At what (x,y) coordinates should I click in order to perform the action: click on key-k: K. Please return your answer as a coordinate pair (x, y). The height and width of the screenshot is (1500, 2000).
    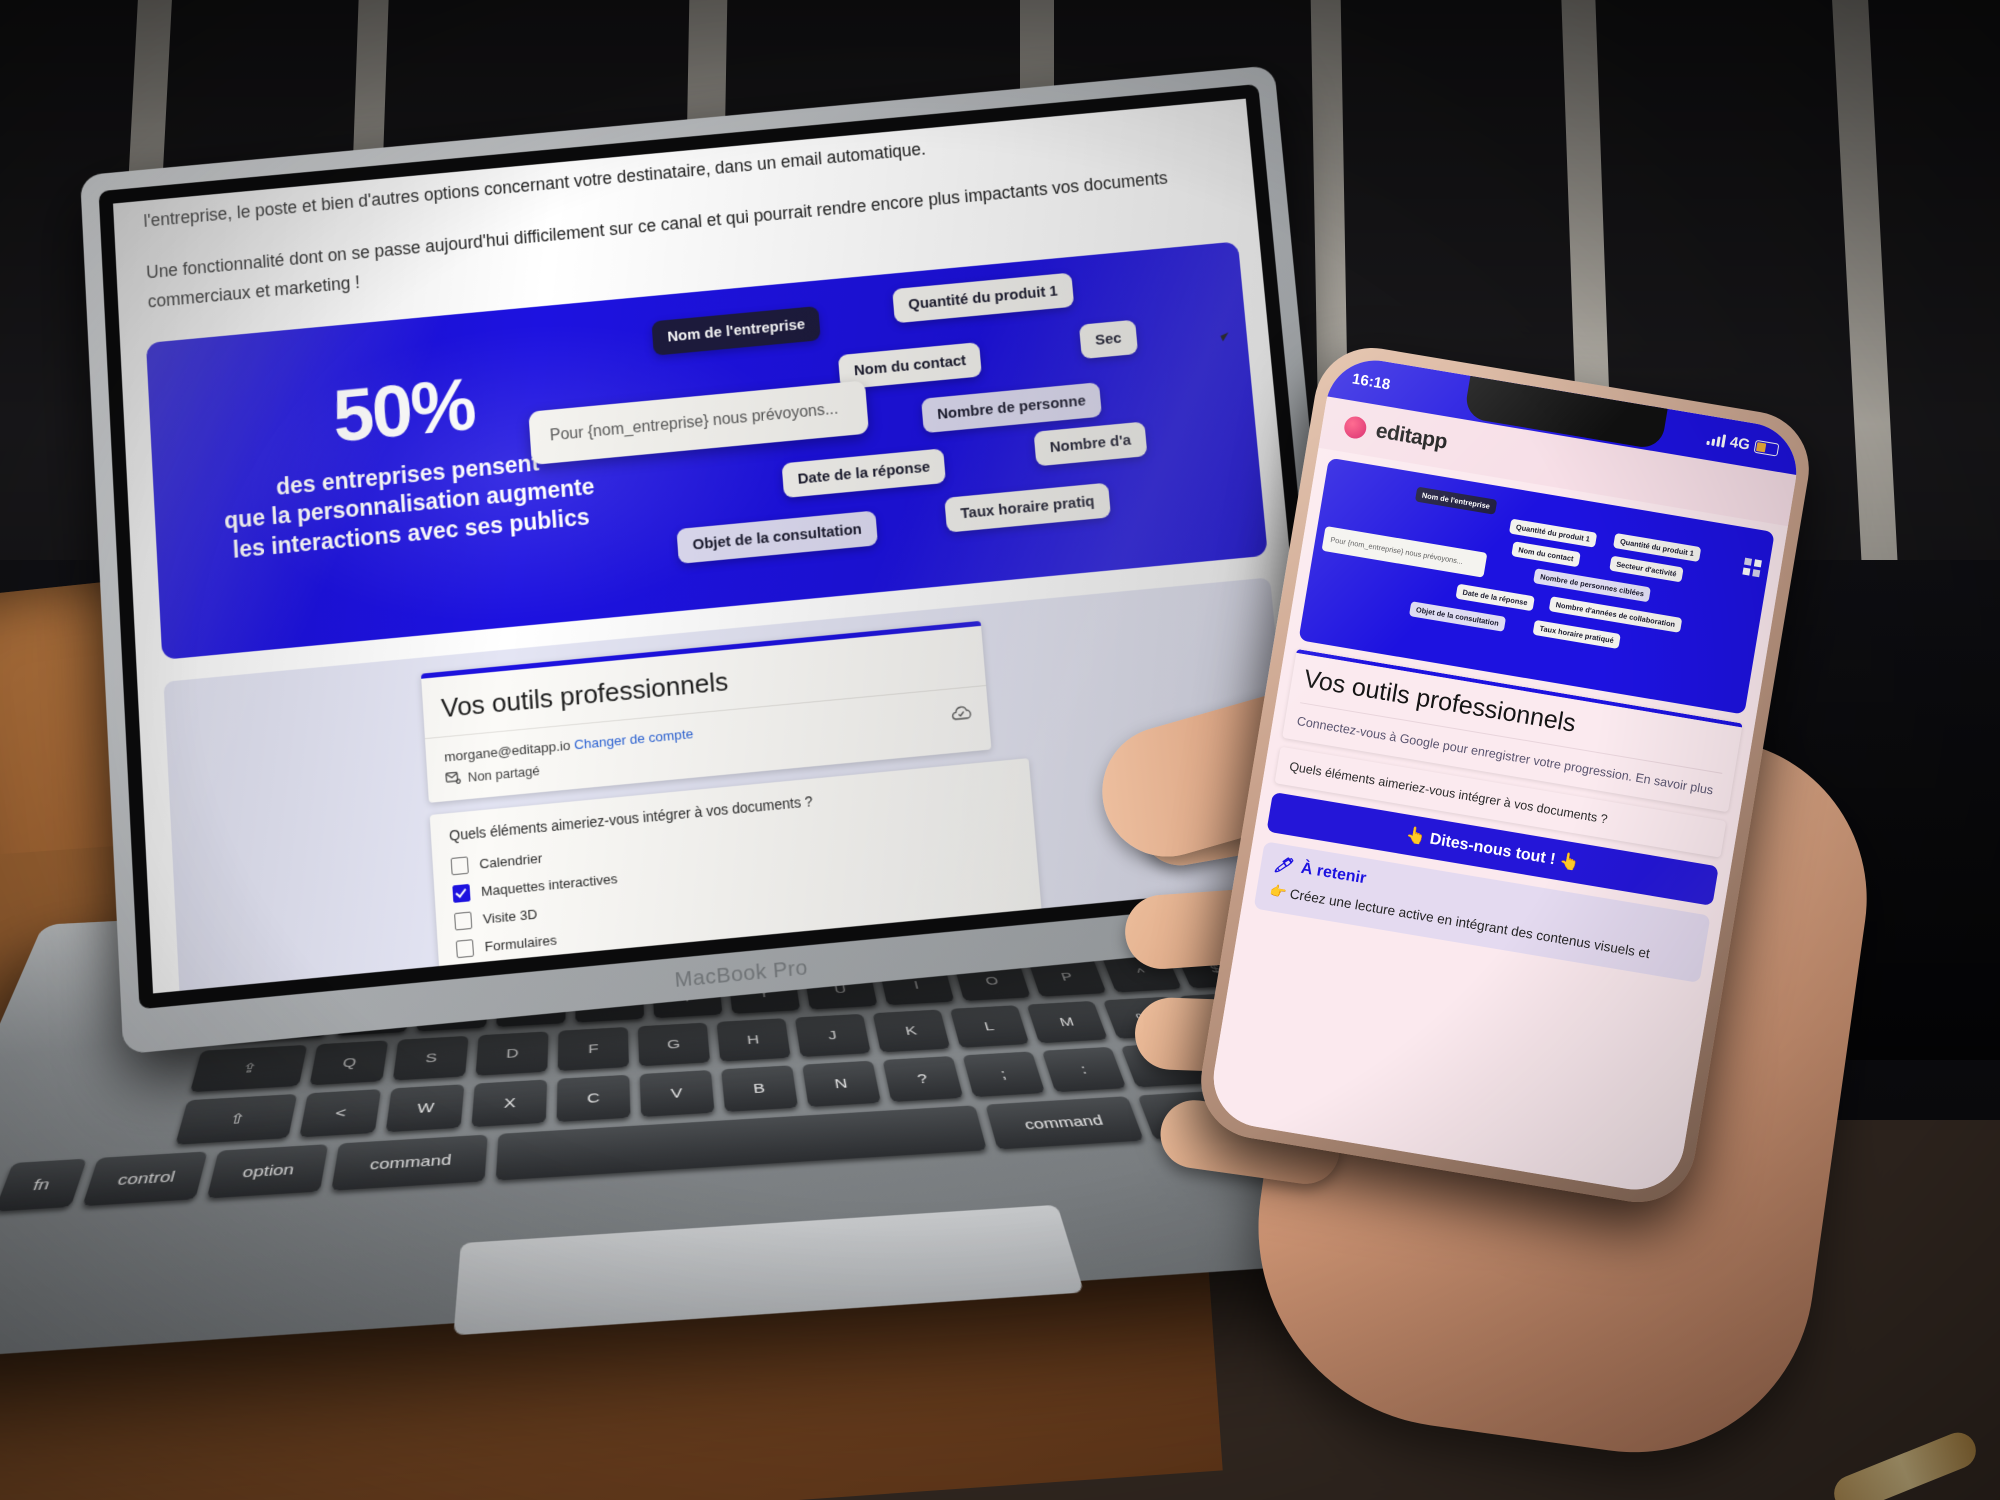
    Looking at the image, I should click on (911, 1031).